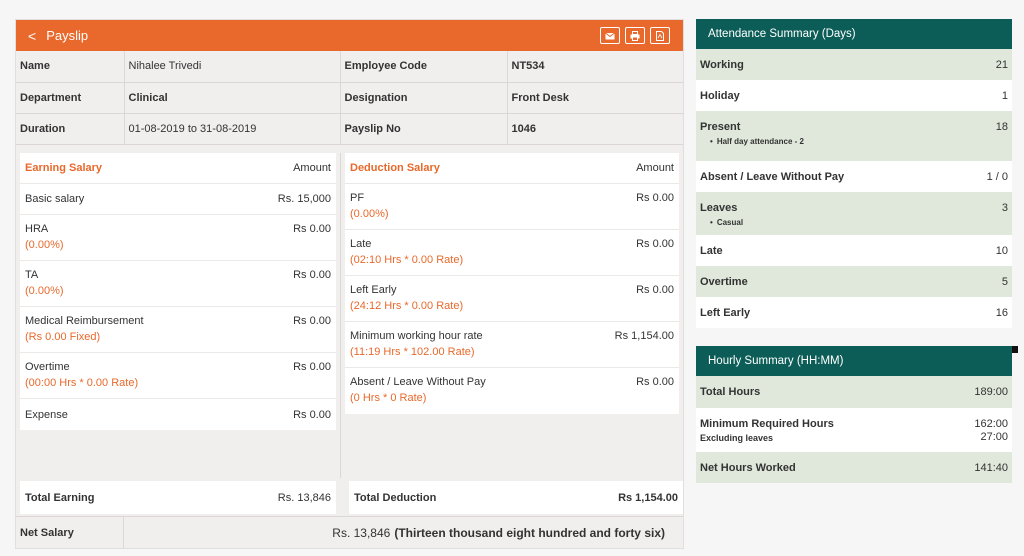 Image resolution: width=1024 pixels, height=556 pixels. What do you see at coordinates (854, 95) in the screenshot?
I see `attendance-row-holiday: Holiday 1` at bounding box center [854, 95].